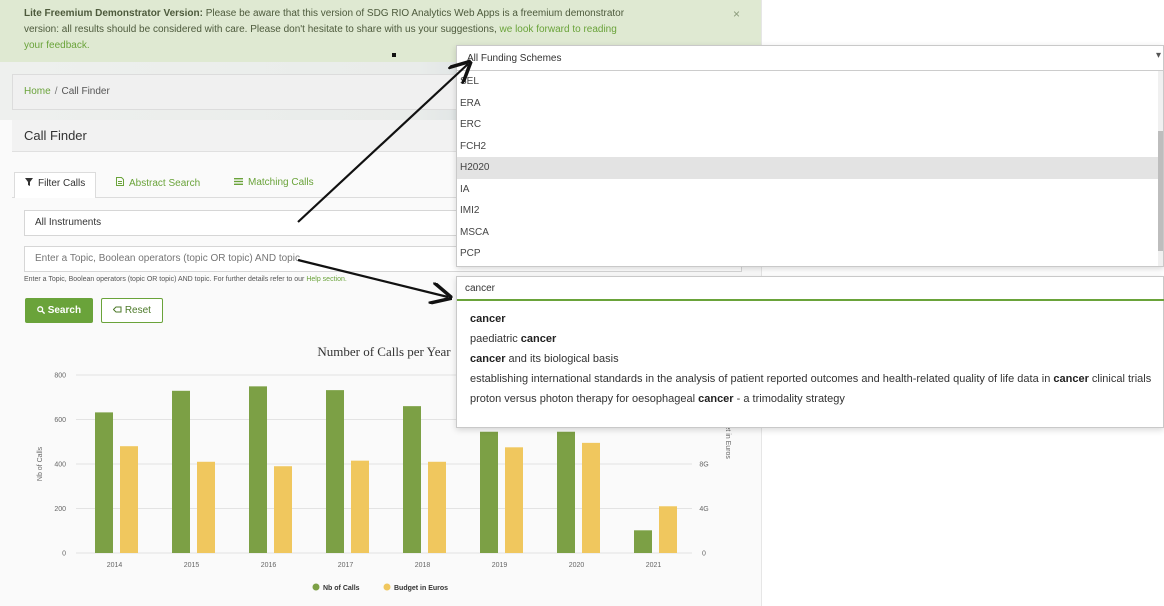 This screenshot has width=1164, height=606. What do you see at coordinates (29, 183) in the screenshot?
I see `funnel-icon` at bounding box center [29, 183].